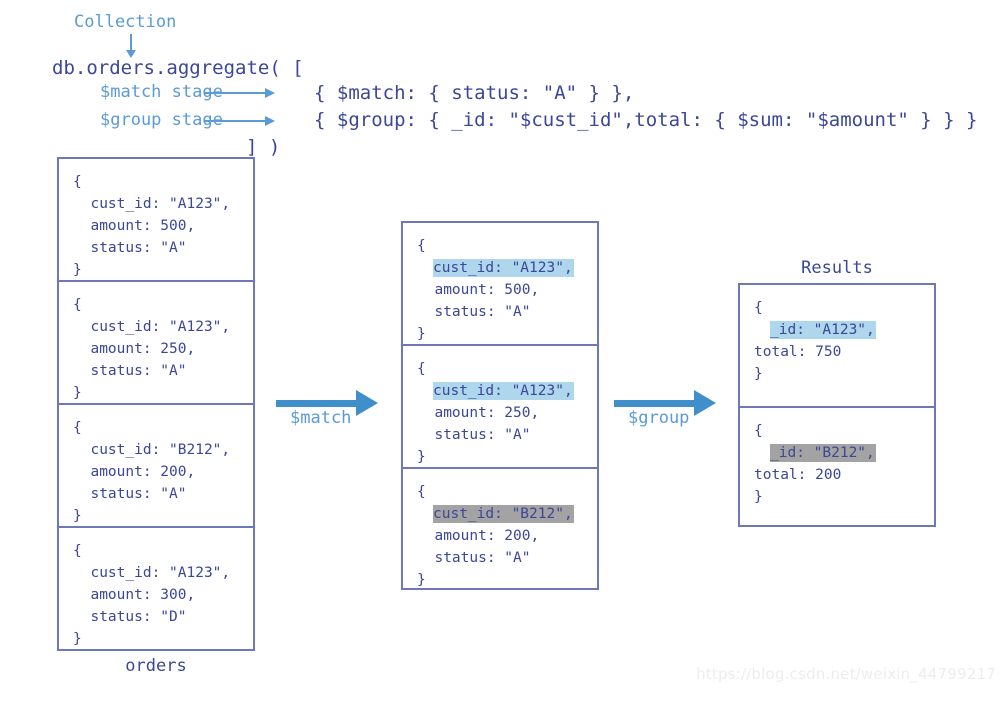 Image resolution: width=1004 pixels, height=701 pixels. Describe the element at coordinates (823, 453) in the screenshot. I see `doc-id-highlighted: _id: "B212",` at that location.